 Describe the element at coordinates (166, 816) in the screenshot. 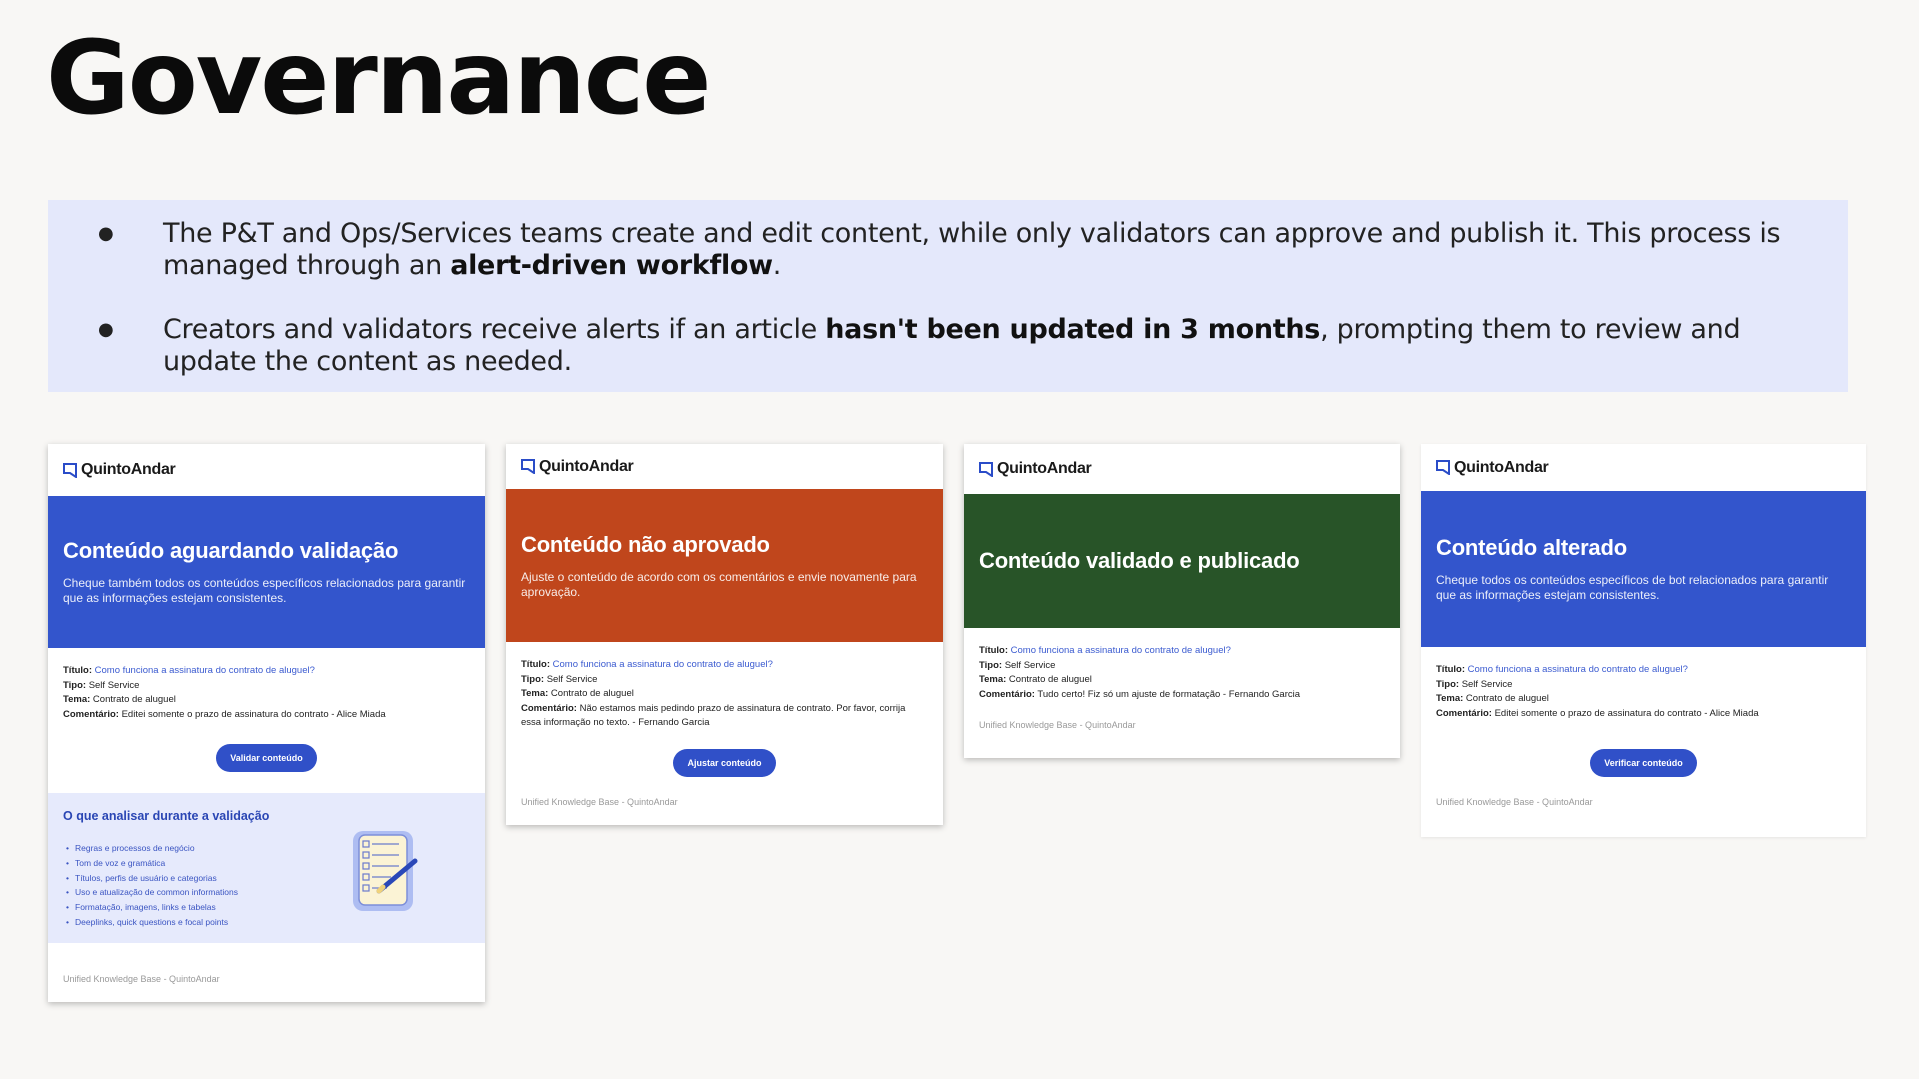

I see `checklist-title: O que analisar durante a validação` at that location.